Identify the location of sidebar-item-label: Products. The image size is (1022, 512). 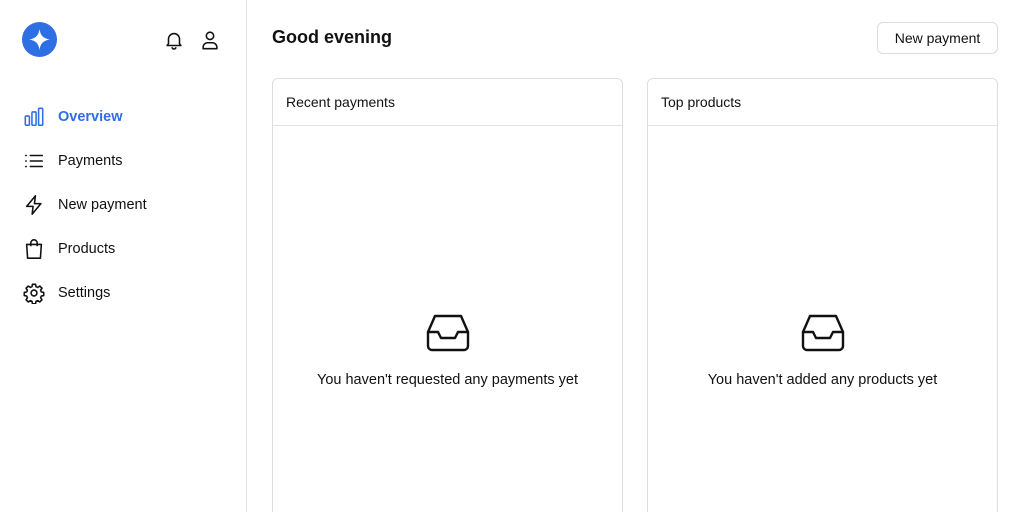
(87, 249).